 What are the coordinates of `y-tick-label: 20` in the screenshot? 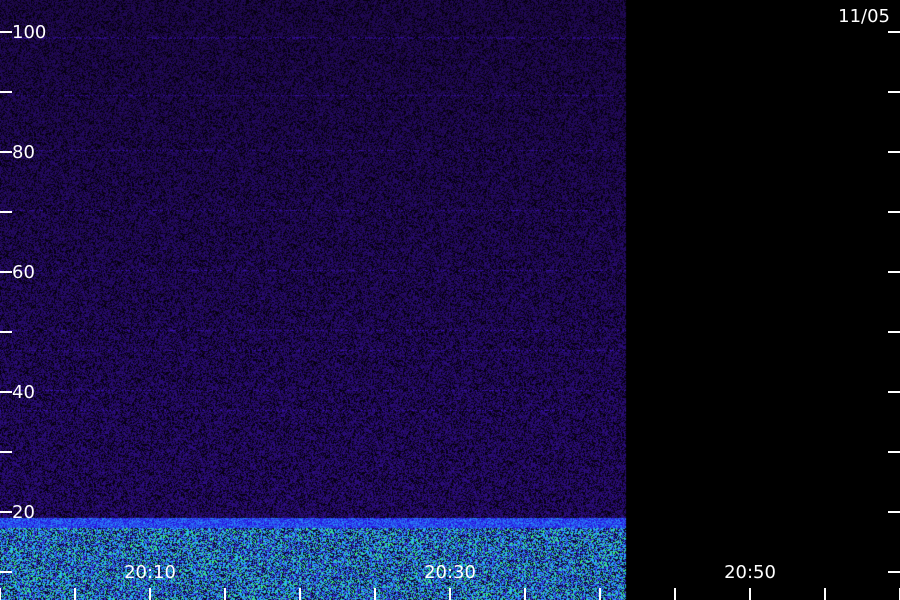 It's located at (23, 512).